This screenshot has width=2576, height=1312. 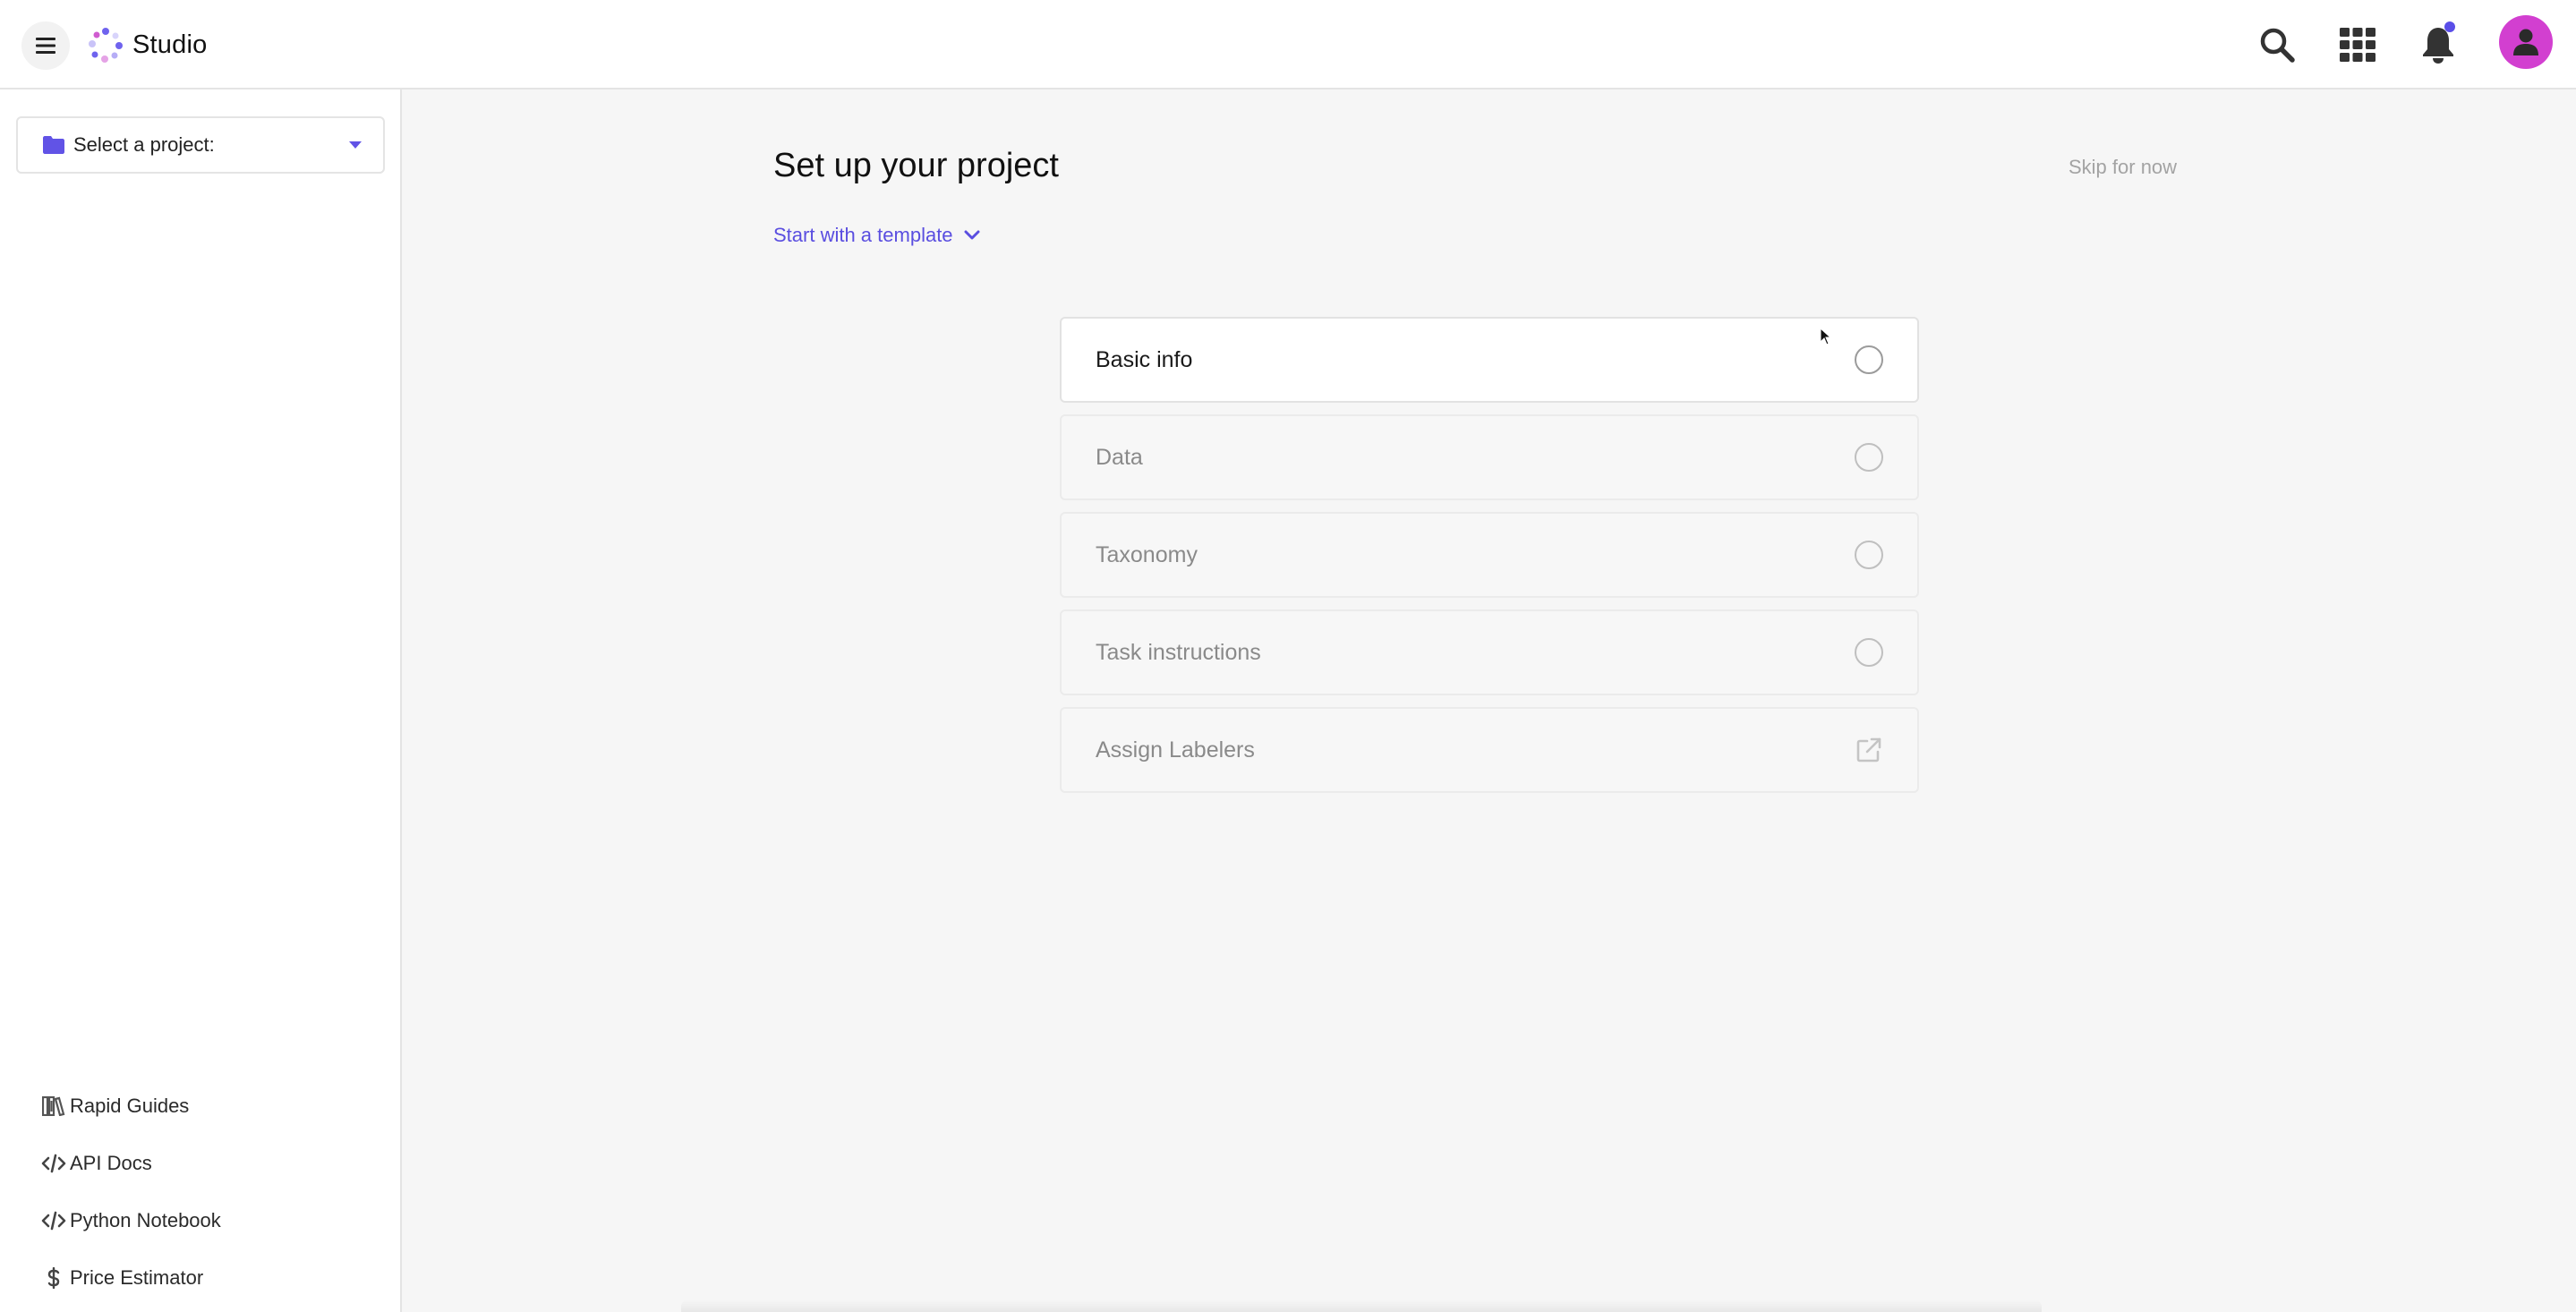 I want to click on step-task-instructions: Task instructions, so click(x=1489, y=652).